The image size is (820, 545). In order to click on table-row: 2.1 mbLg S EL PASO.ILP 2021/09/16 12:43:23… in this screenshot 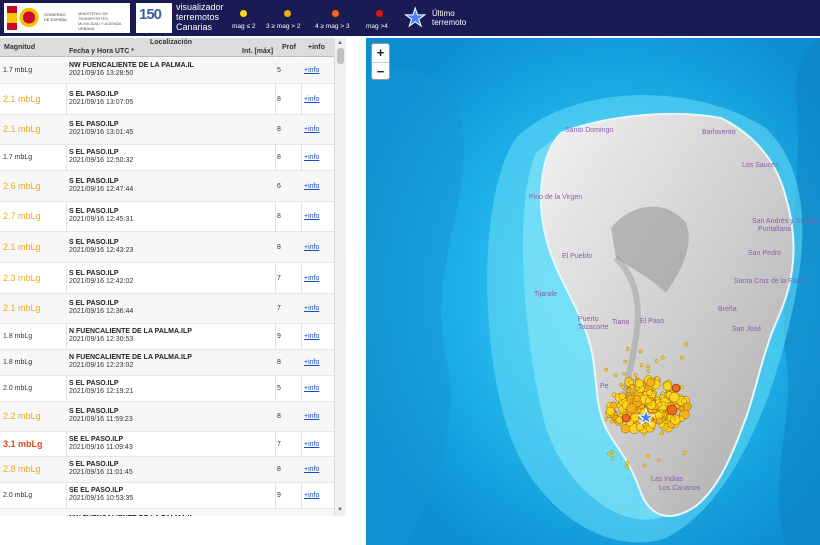, I will do `click(167, 247)`.